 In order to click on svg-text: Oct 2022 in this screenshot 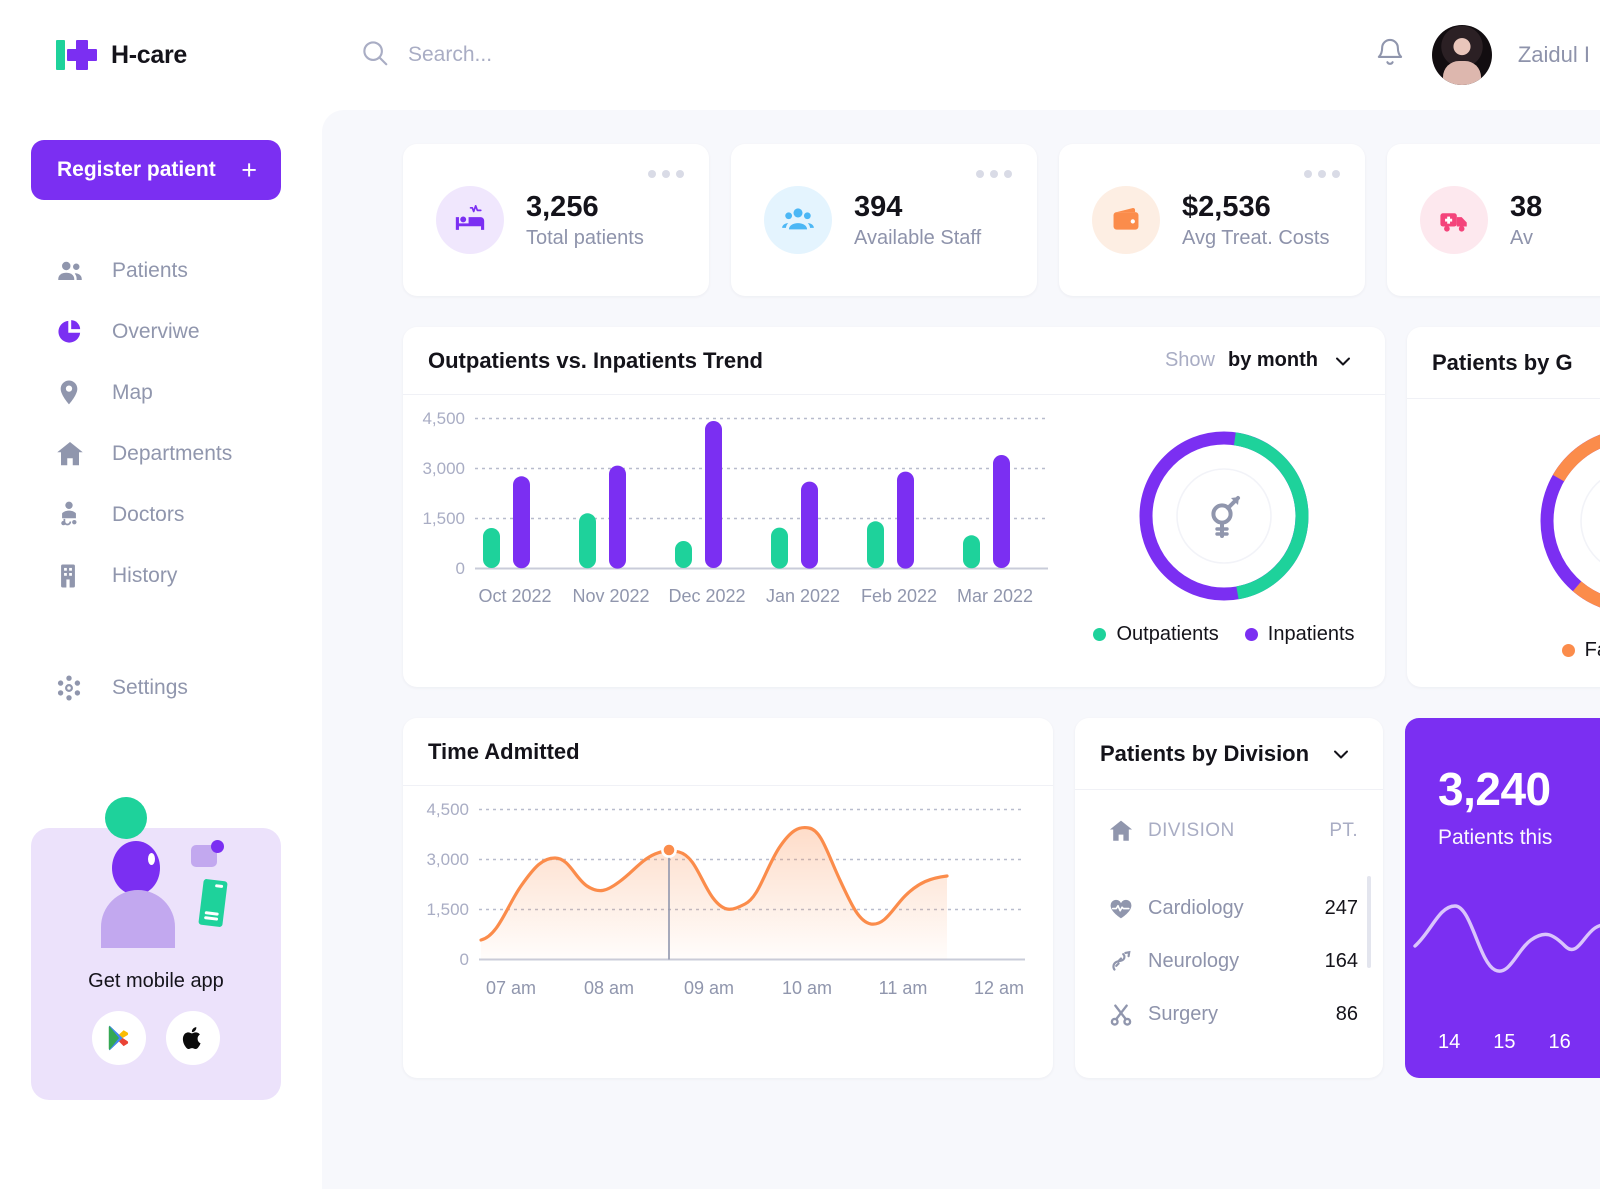, I will do `click(514, 596)`.